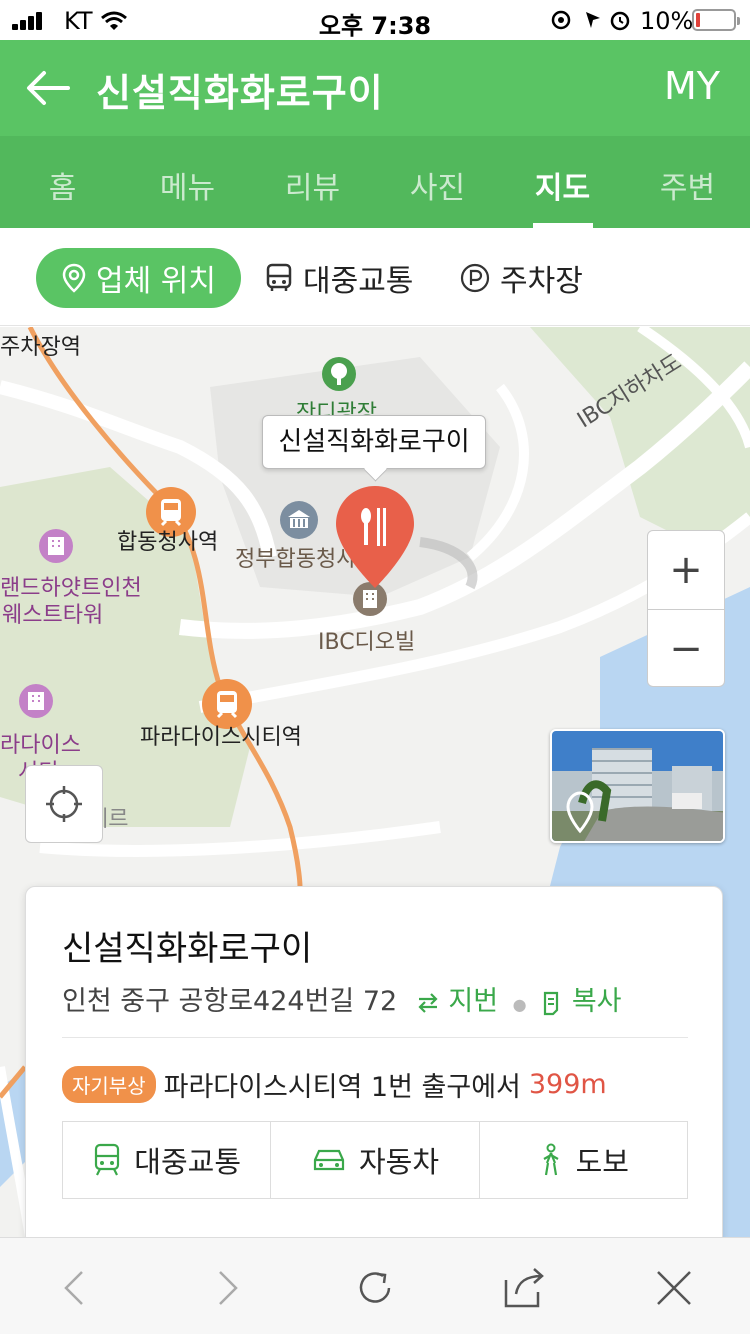 Image resolution: width=750 pixels, height=1334 pixels. What do you see at coordinates (40, 347) in the screenshot?
I see `map-label-station-top: 주차장역` at bounding box center [40, 347].